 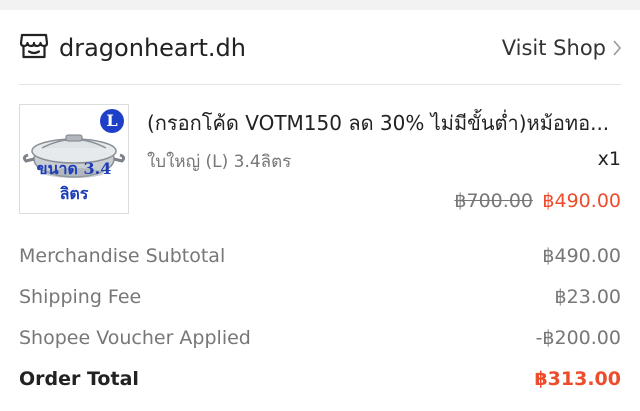 I want to click on summary-row-shipping: Shipping Fee ฿23.00, so click(x=320, y=297).